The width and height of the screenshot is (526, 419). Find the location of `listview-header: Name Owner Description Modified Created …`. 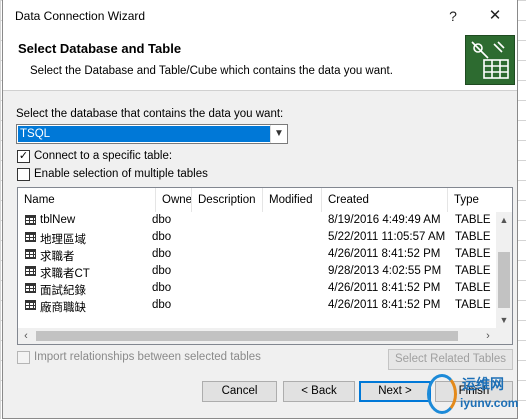

listview-header: Name Owner Description Modified Created … is located at coordinates (265, 200).